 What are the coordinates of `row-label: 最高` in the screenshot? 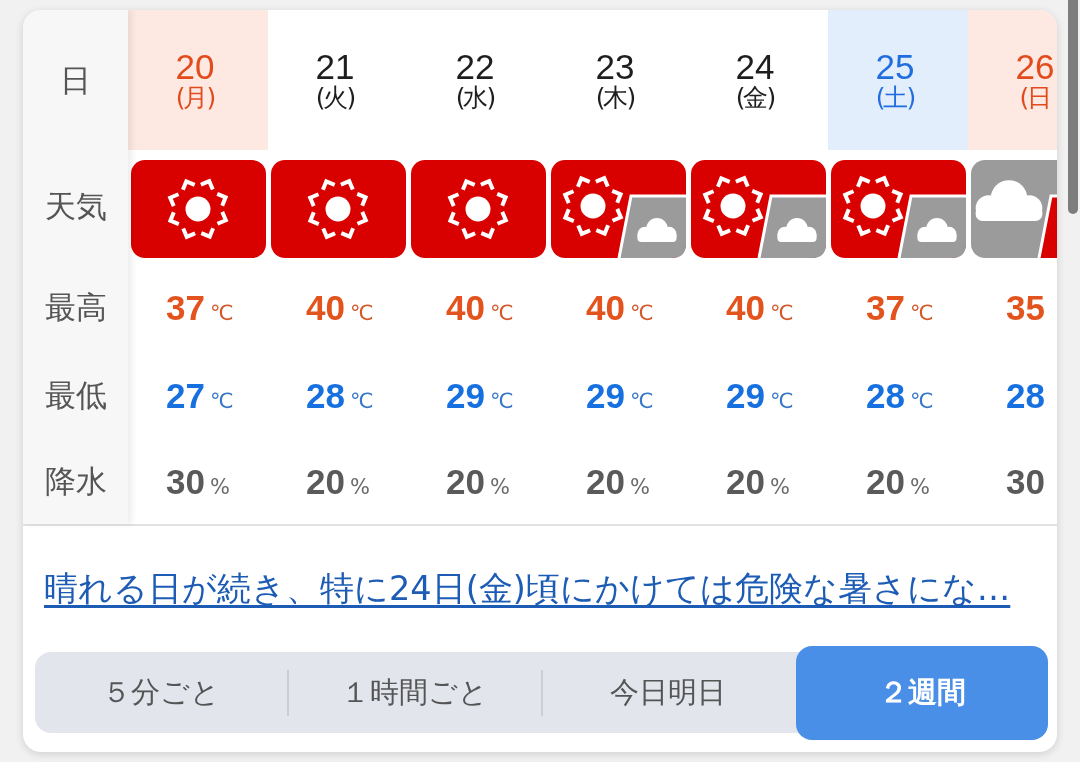 It's located at (75, 307).